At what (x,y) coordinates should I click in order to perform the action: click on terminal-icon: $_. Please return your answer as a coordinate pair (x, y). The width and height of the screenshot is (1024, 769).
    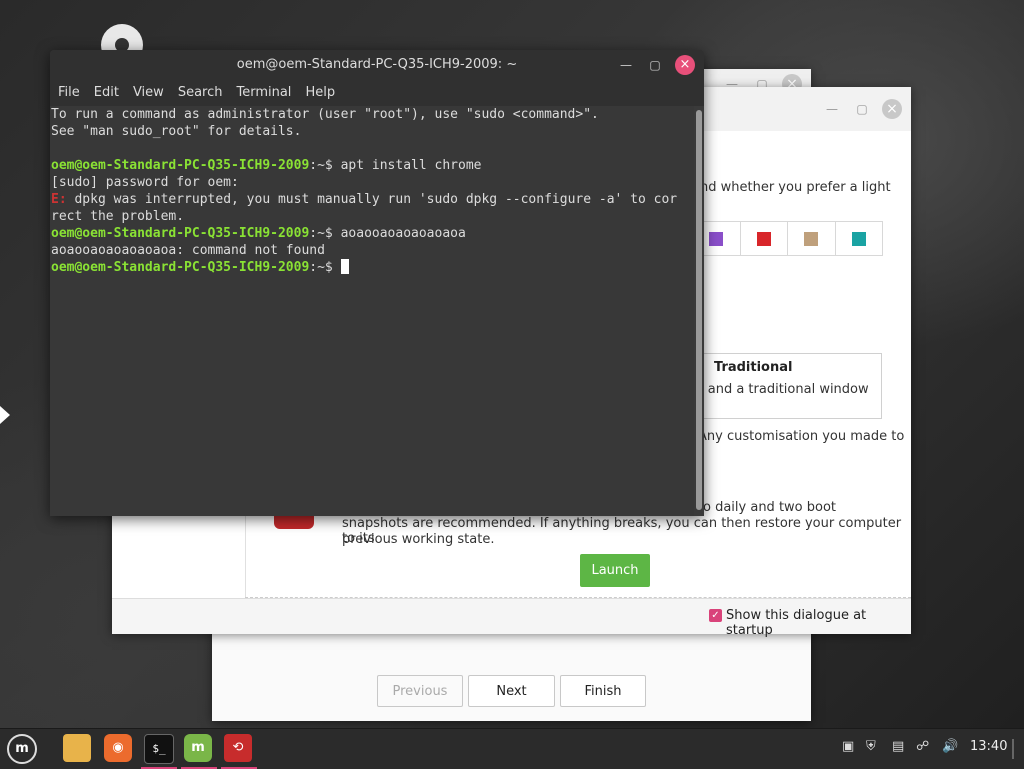
    Looking at the image, I should click on (159, 749).